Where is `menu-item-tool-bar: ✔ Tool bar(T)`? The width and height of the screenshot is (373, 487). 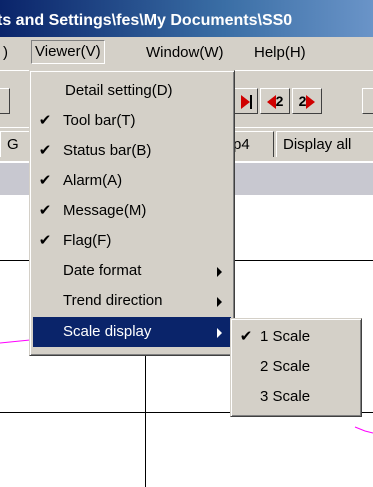
menu-item-tool-bar: ✔ Tool bar(T) is located at coordinates (132, 121).